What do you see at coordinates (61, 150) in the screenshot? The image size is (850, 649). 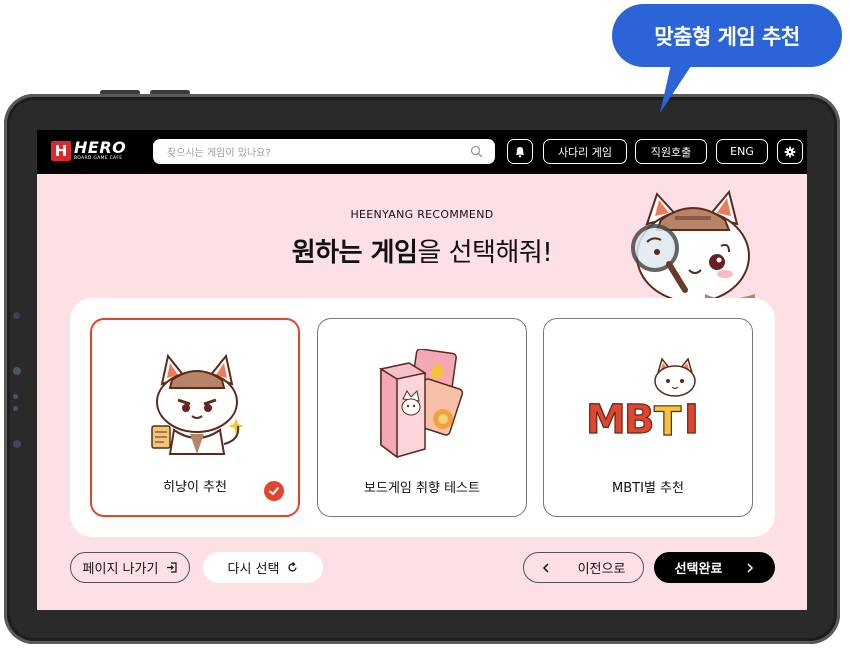 I see `logo-mark: H` at bounding box center [61, 150].